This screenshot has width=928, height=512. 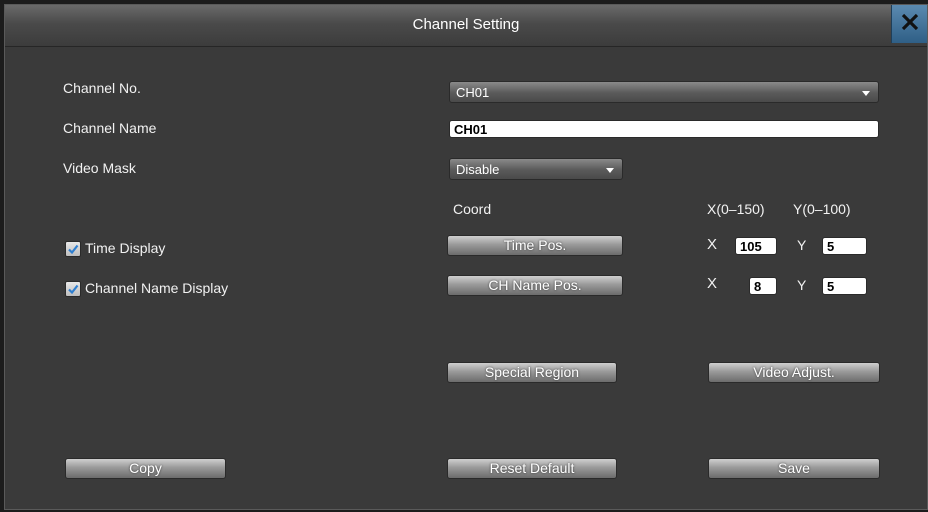 I want to click on time-display-checkbox, so click(x=73, y=249).